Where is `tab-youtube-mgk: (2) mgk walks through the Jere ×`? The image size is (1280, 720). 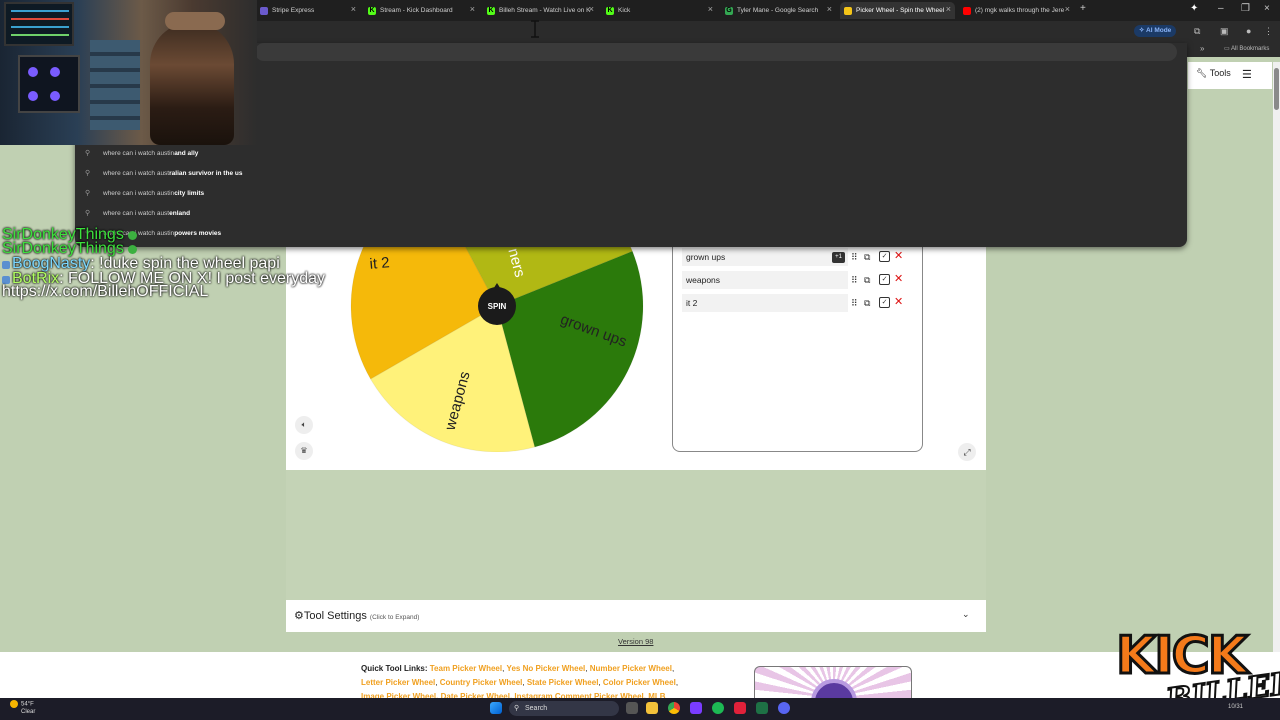
tab-youtube-mgk: (2) mgk walks through the Jere × is located at coordinates (1016, 10).